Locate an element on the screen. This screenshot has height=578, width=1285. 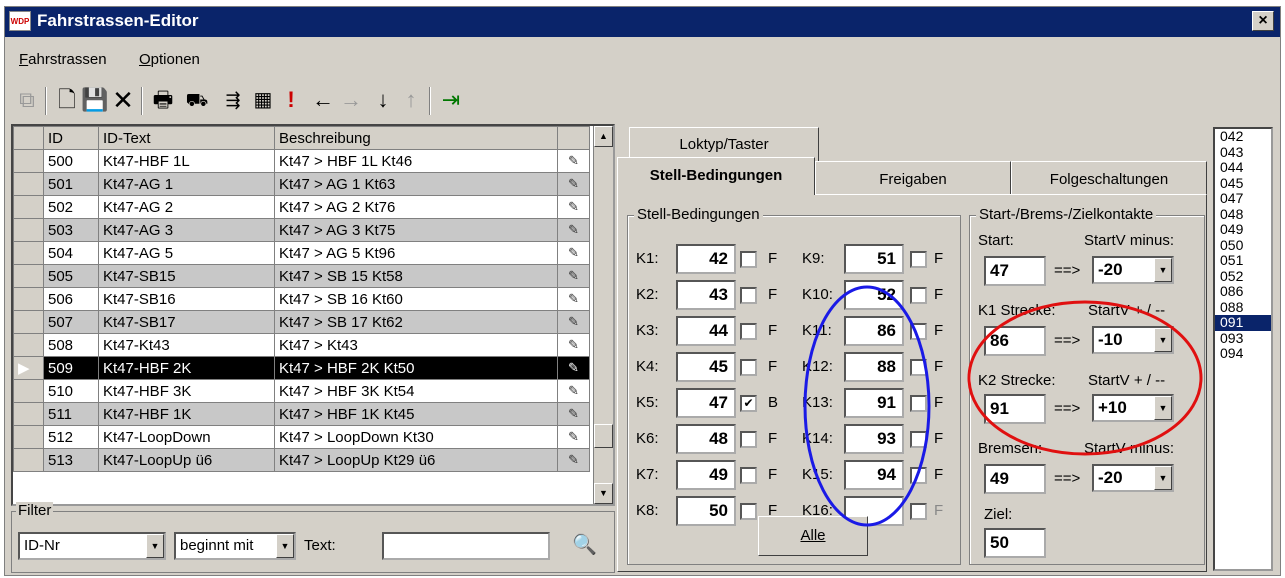
k-field: 49 is located at coordinates (706, 475).